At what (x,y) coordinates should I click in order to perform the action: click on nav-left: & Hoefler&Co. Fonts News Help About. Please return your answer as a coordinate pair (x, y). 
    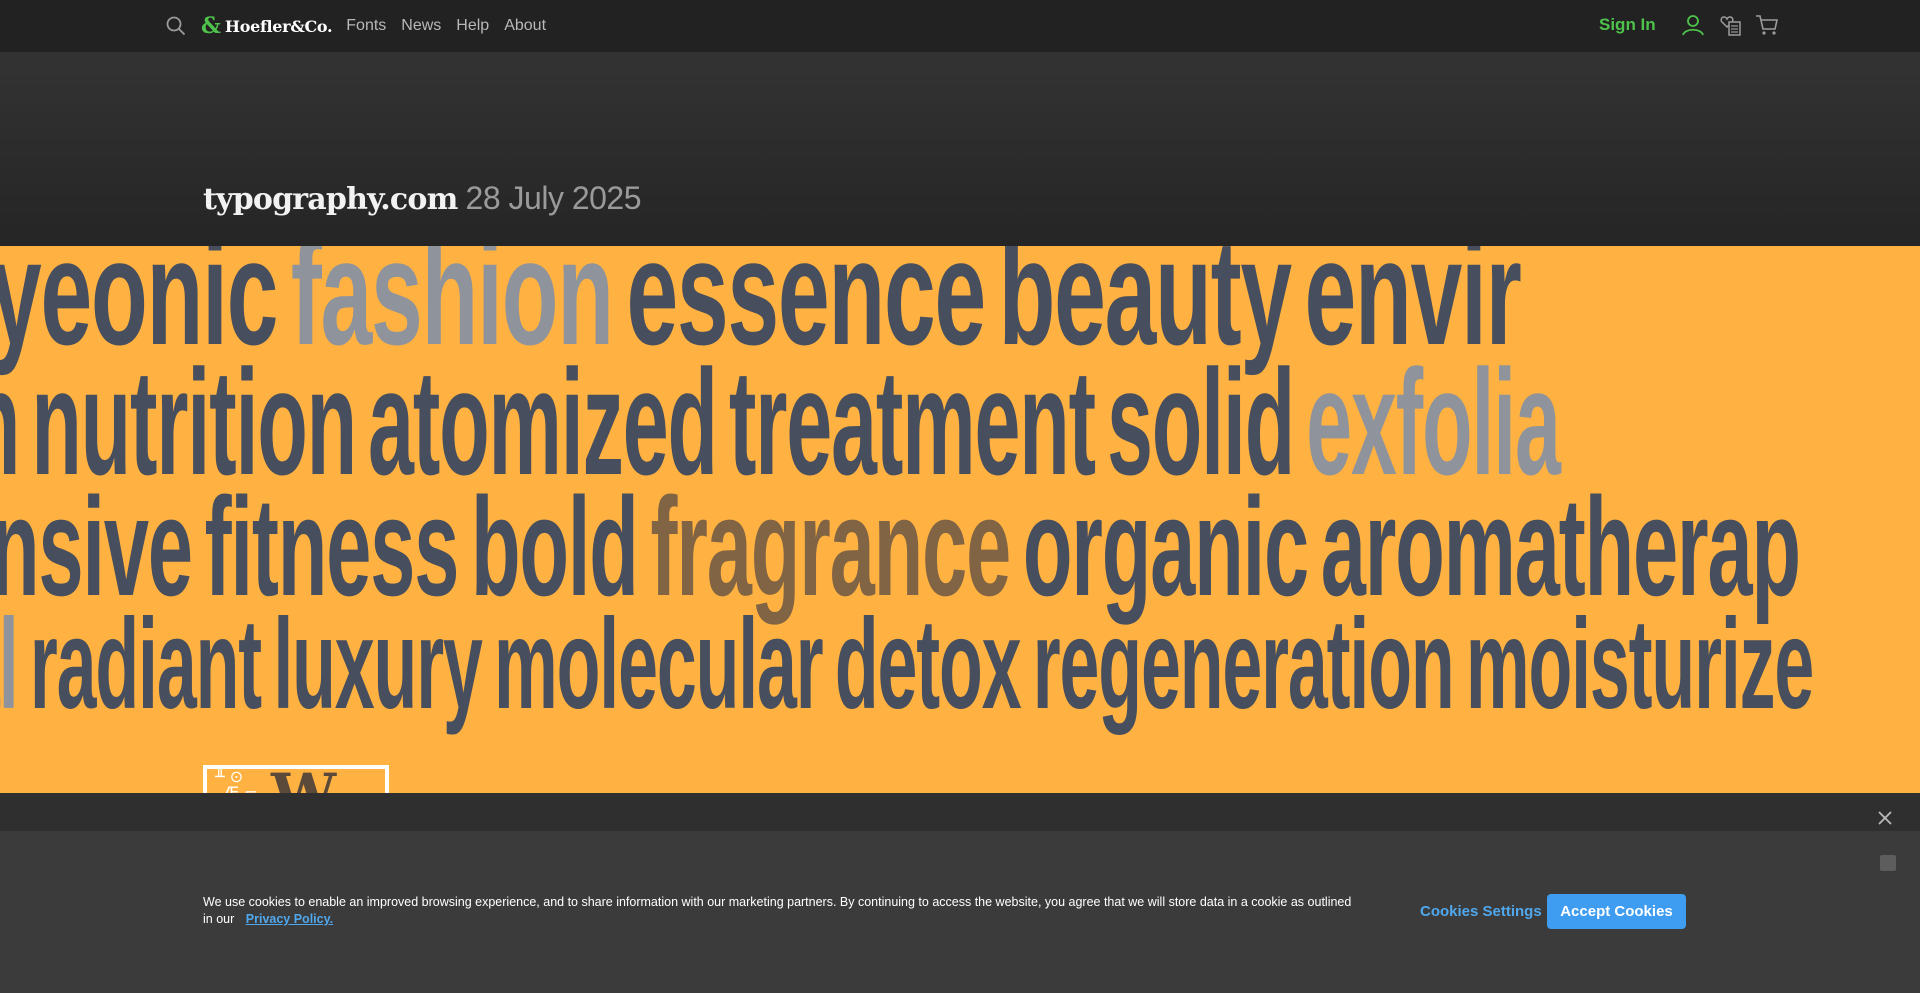
    Looking at the image, I should click on (363, 26).